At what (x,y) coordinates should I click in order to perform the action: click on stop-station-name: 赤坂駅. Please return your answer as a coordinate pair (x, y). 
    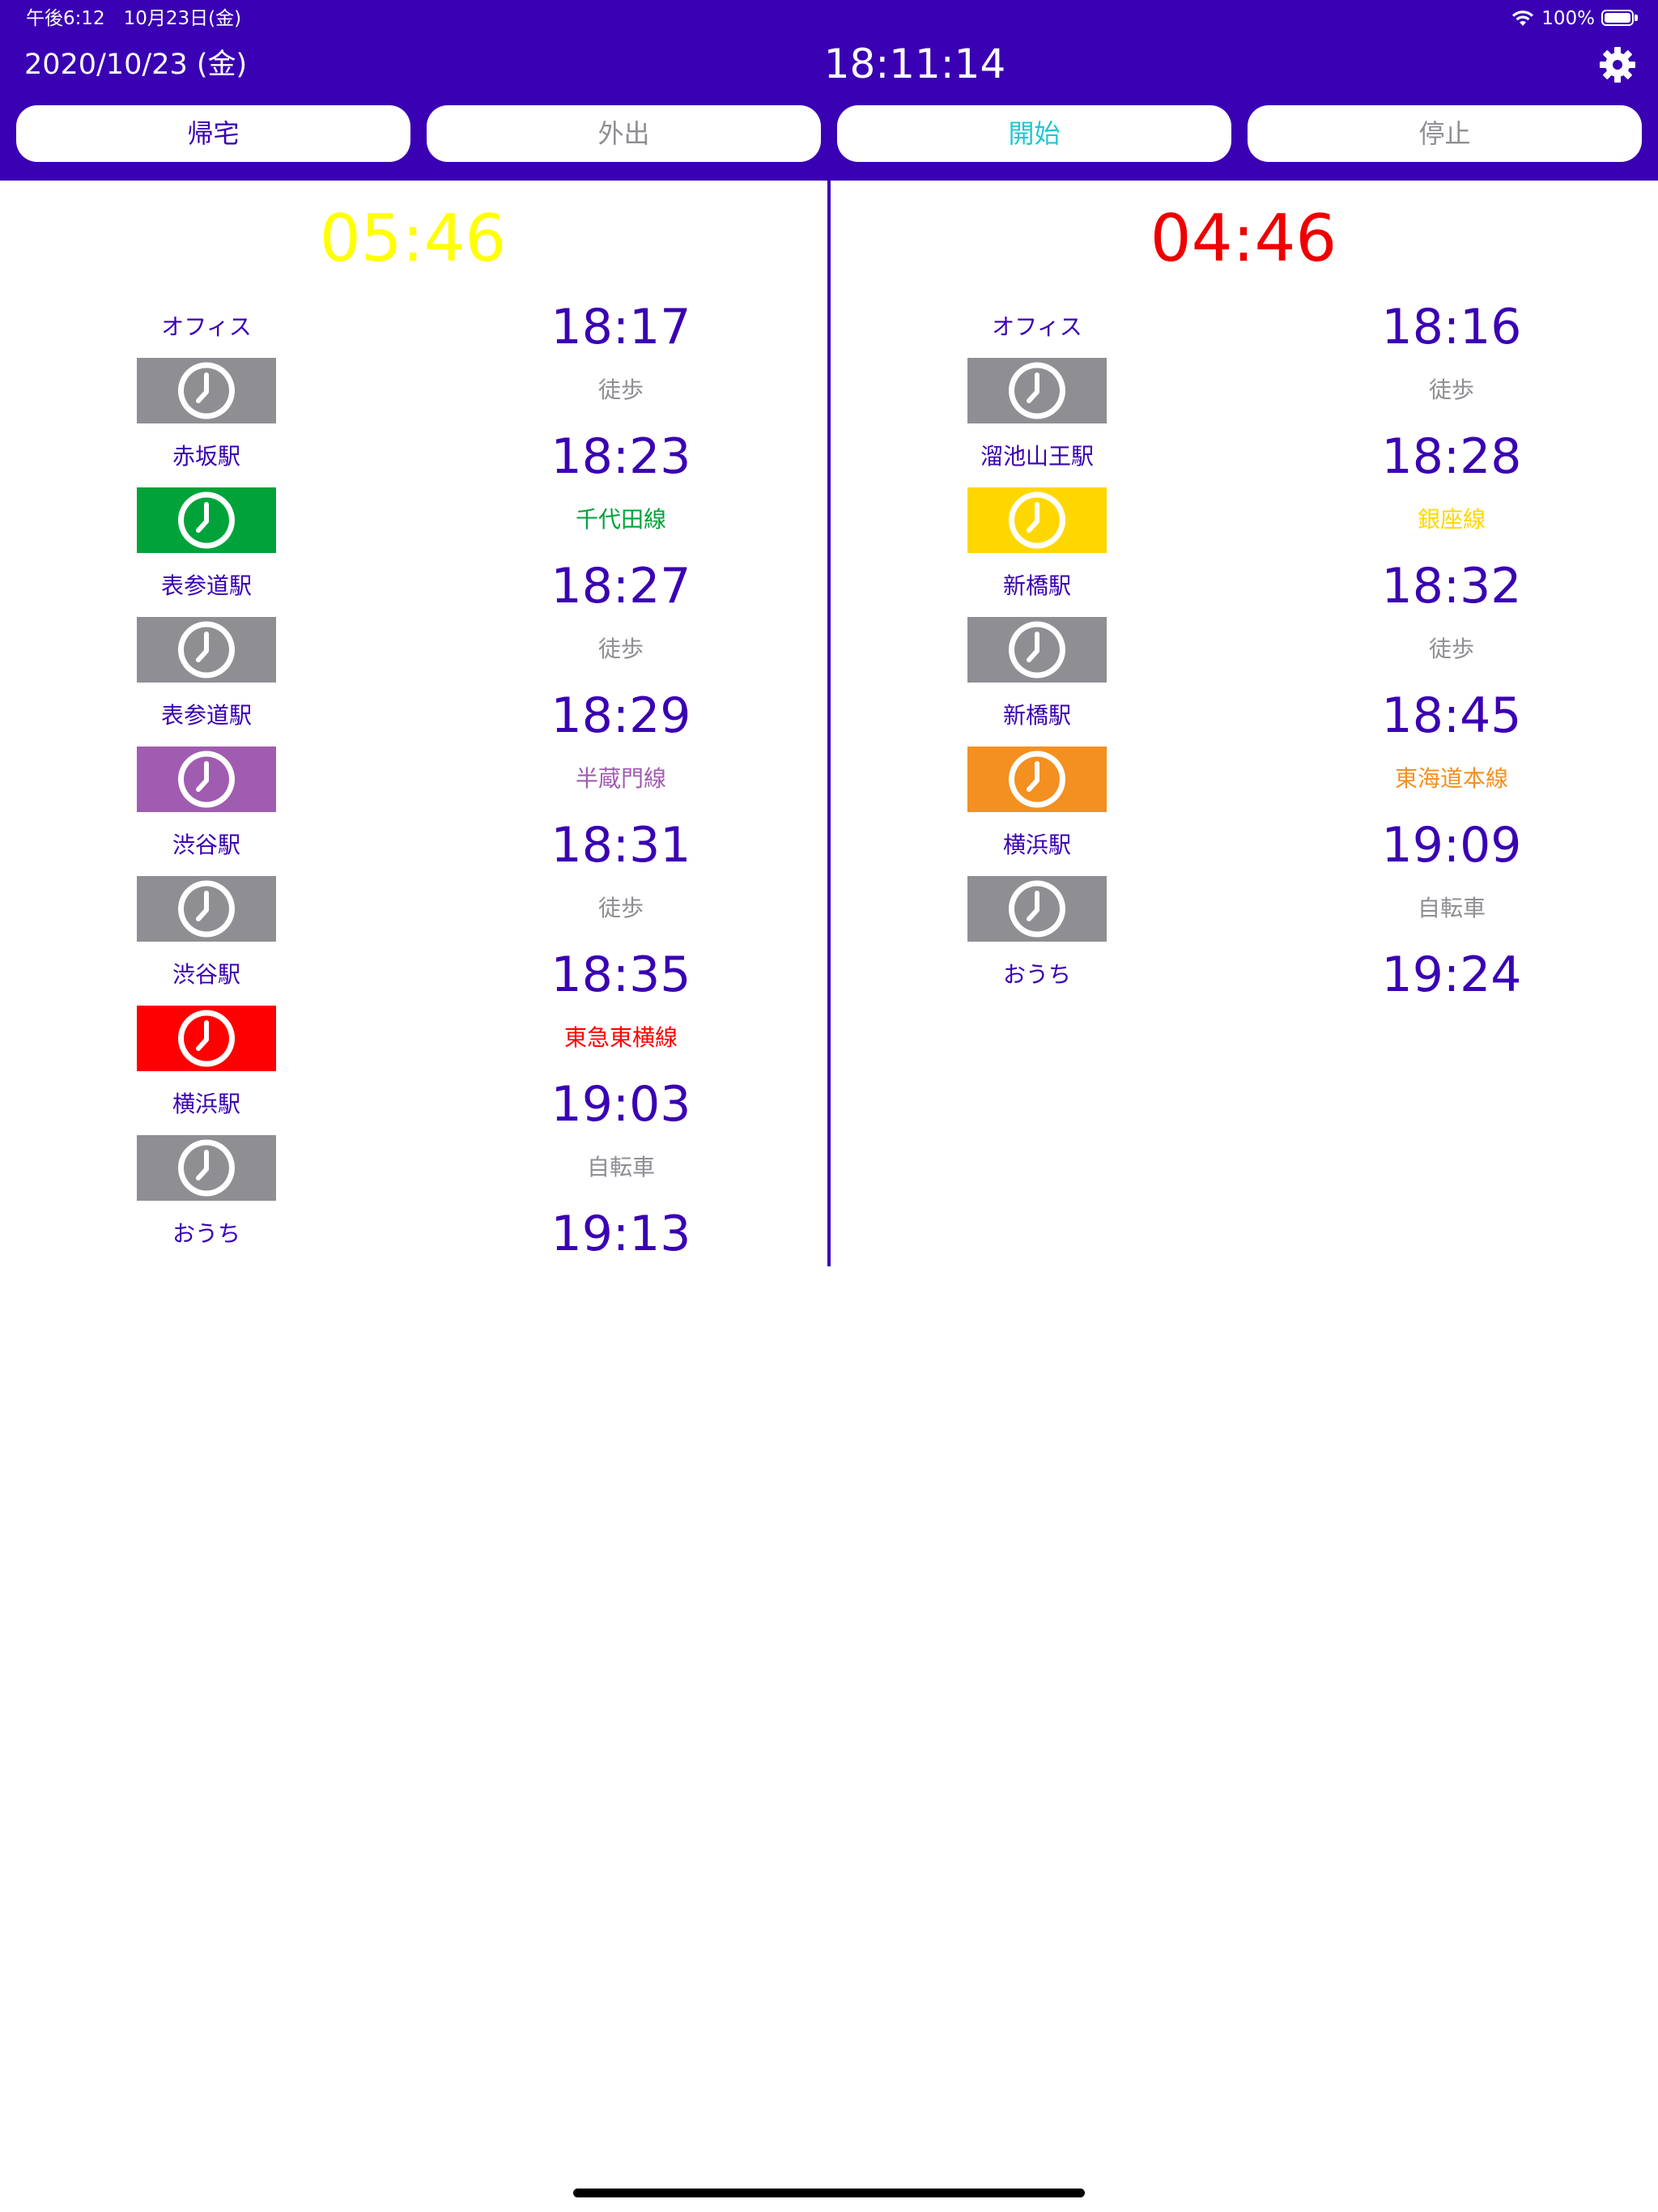
    Looking at the image, I should click on (206, 456).